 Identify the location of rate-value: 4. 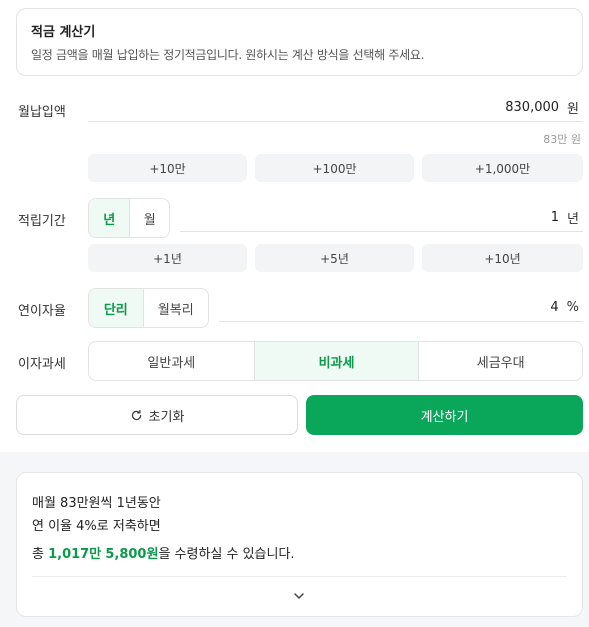
(554, 307).